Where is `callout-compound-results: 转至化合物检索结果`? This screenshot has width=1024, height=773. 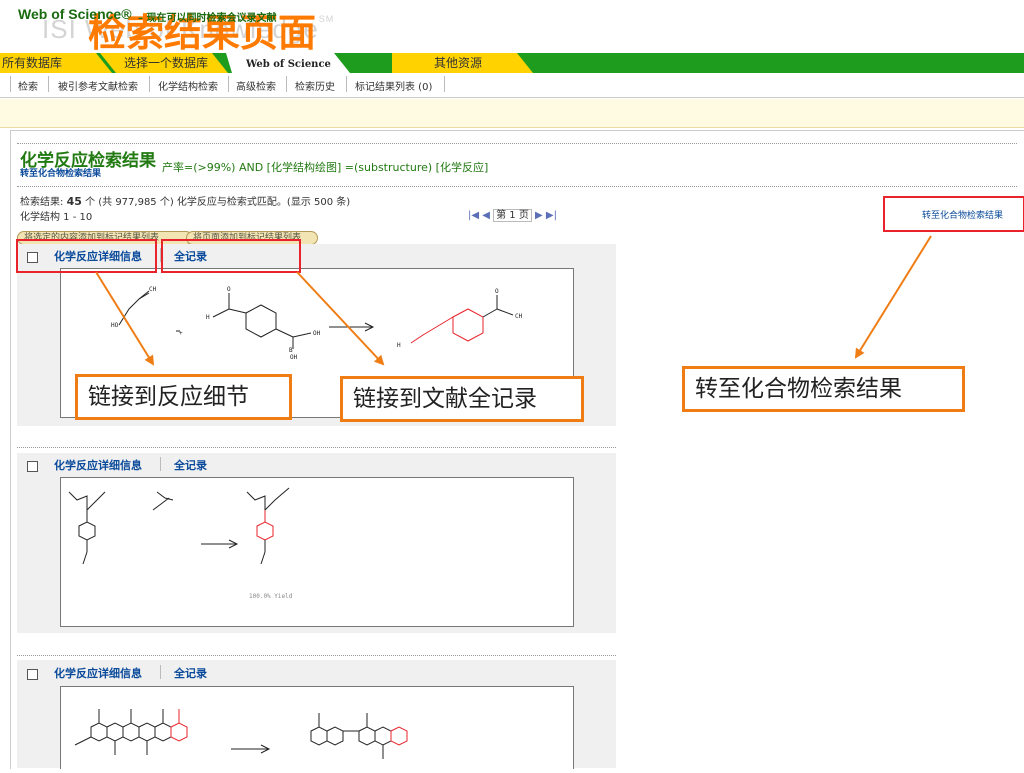
callout-compound-results: 转至化合物检索结果 is located at coordinates (823, 389).